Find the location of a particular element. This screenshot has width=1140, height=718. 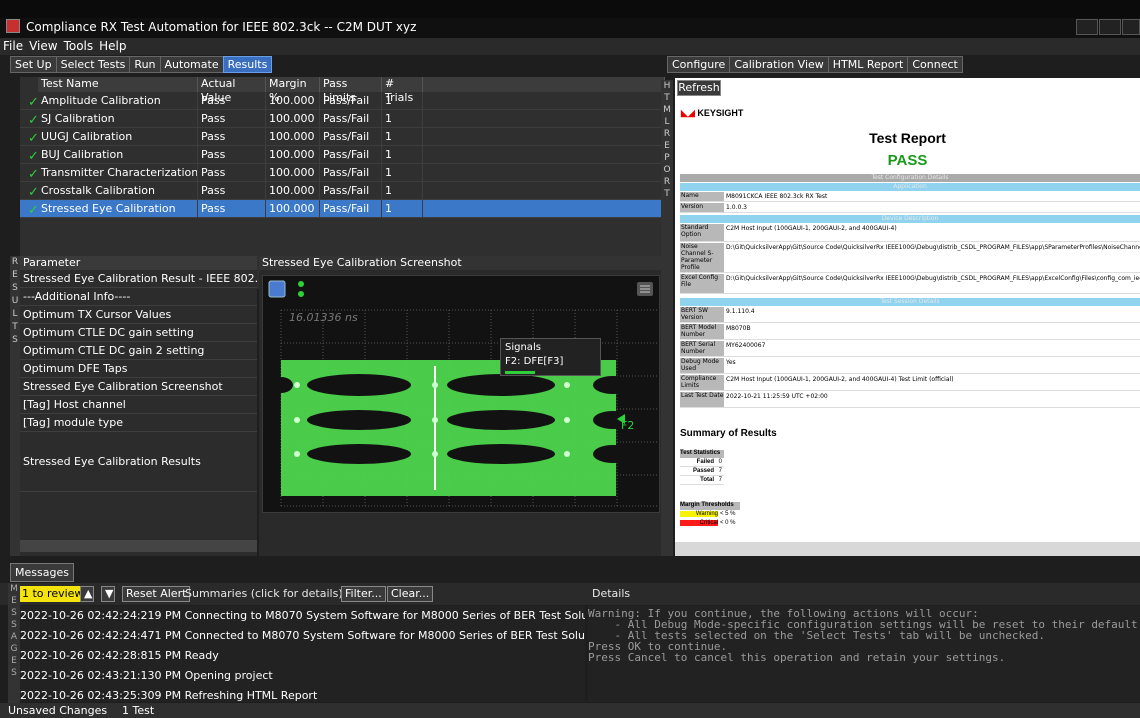

parameter-item: Optimum CTLE DC gain setting is located at coordinates (138, 333).